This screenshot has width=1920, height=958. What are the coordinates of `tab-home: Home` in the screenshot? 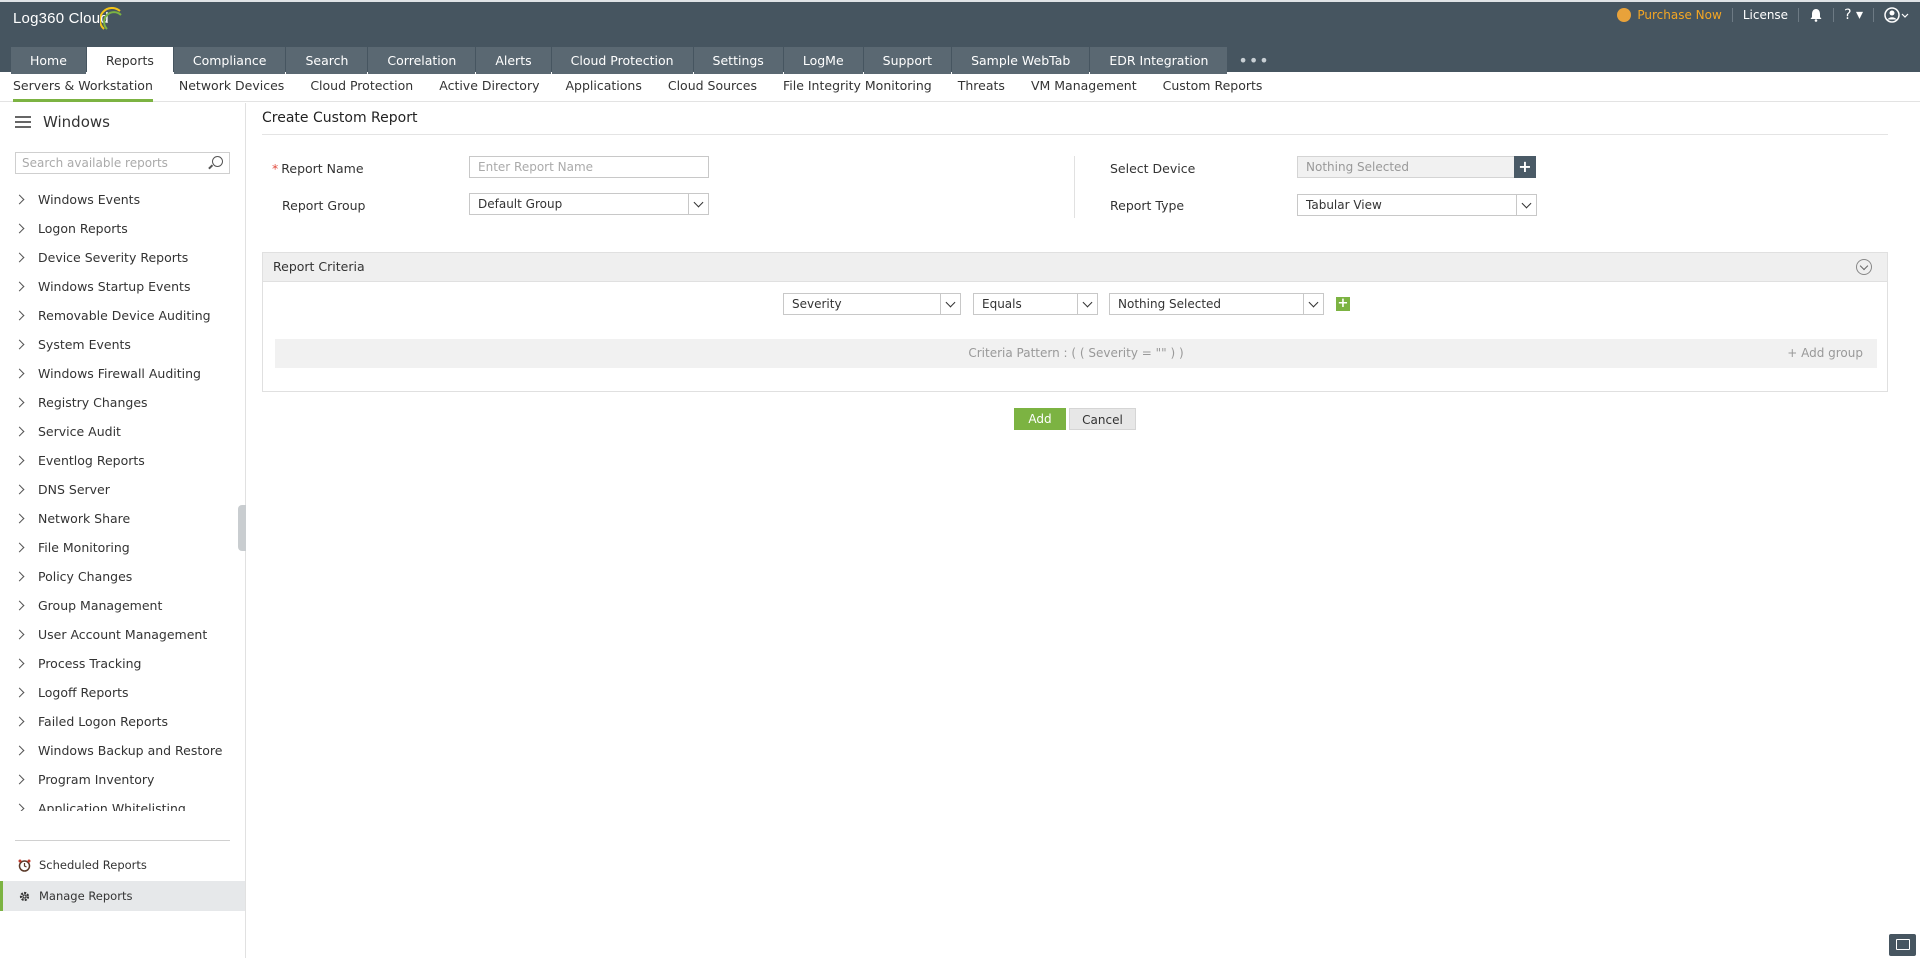 It's located at (48, 60).